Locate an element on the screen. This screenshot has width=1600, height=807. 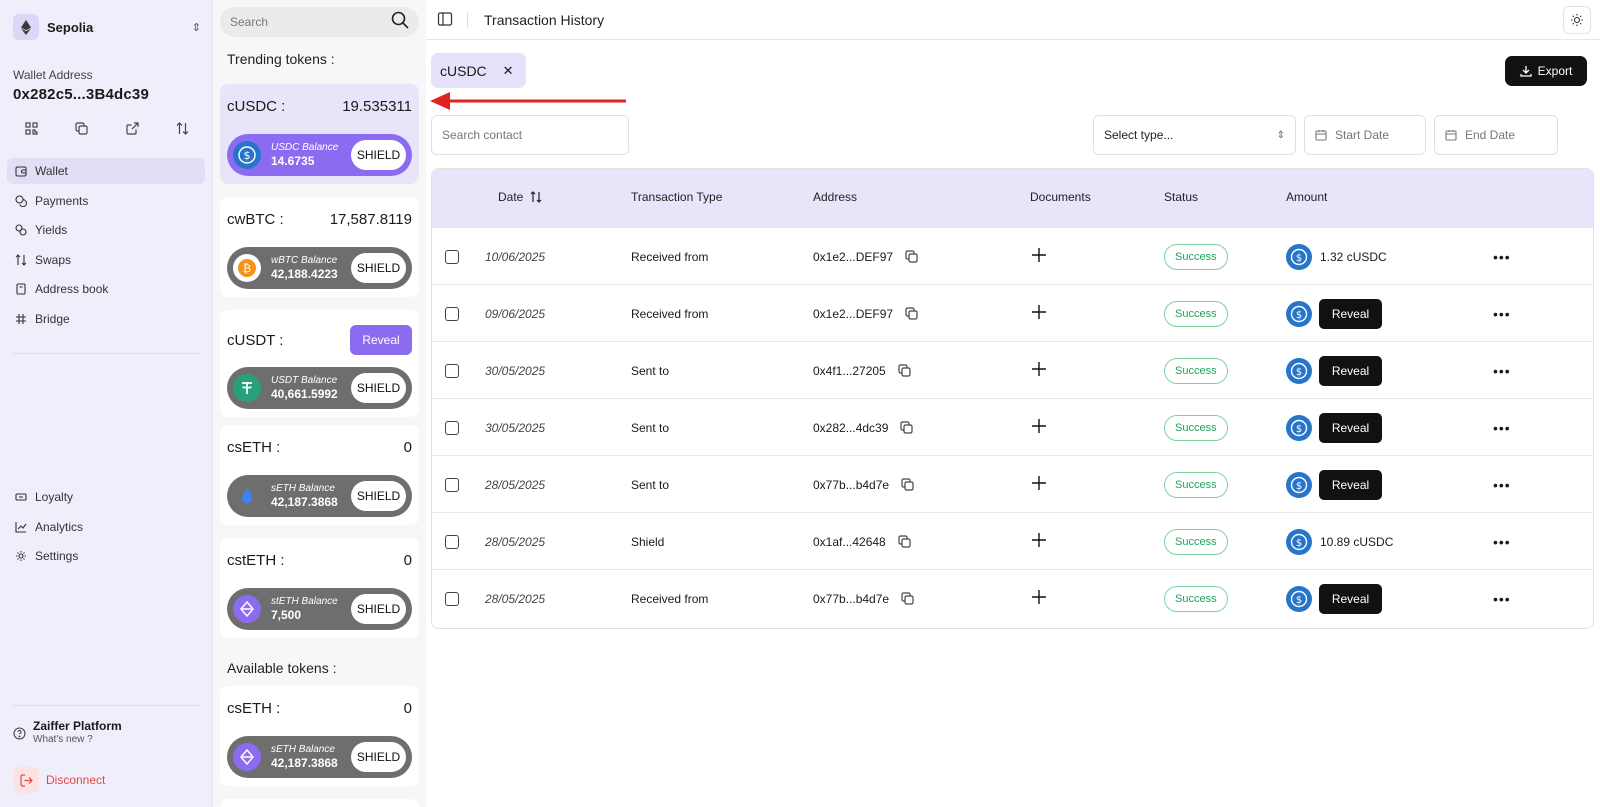
external-link-icon is located at coordinates (132, 128).